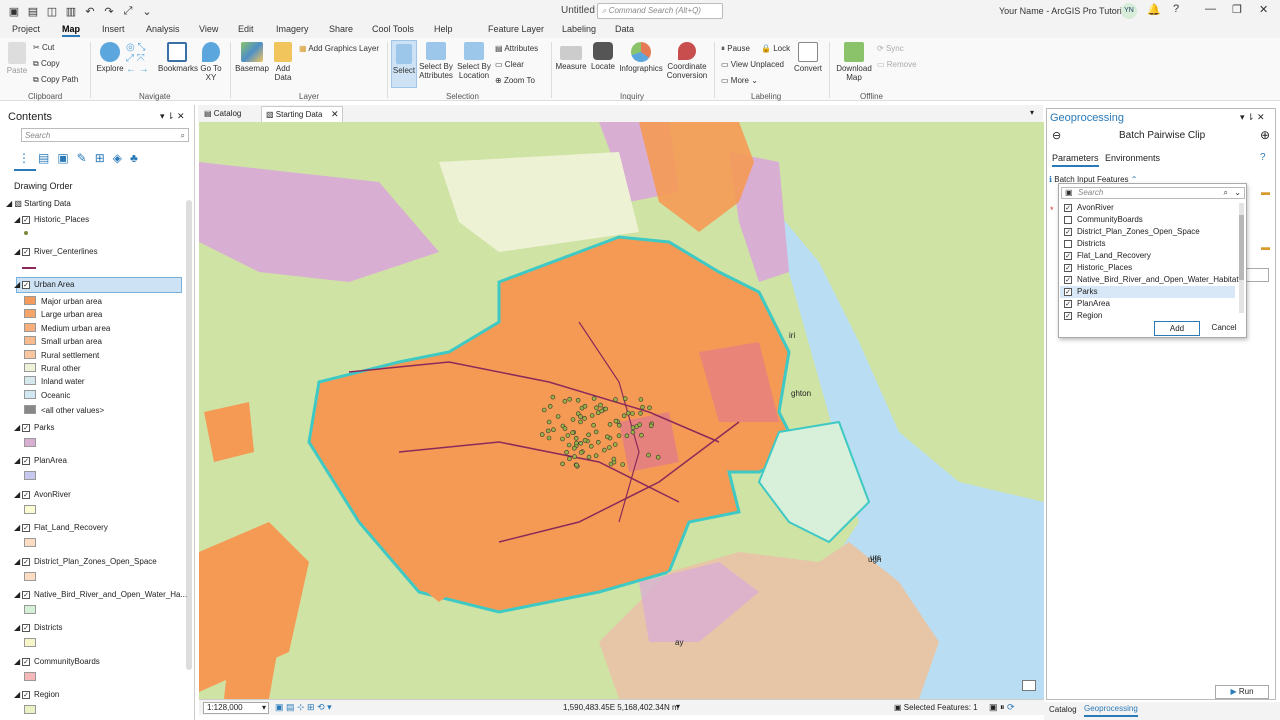 The height and width of the screenshot is (720, 1280). I want to click on tab-labeling: Labeling, so click(579, 29).